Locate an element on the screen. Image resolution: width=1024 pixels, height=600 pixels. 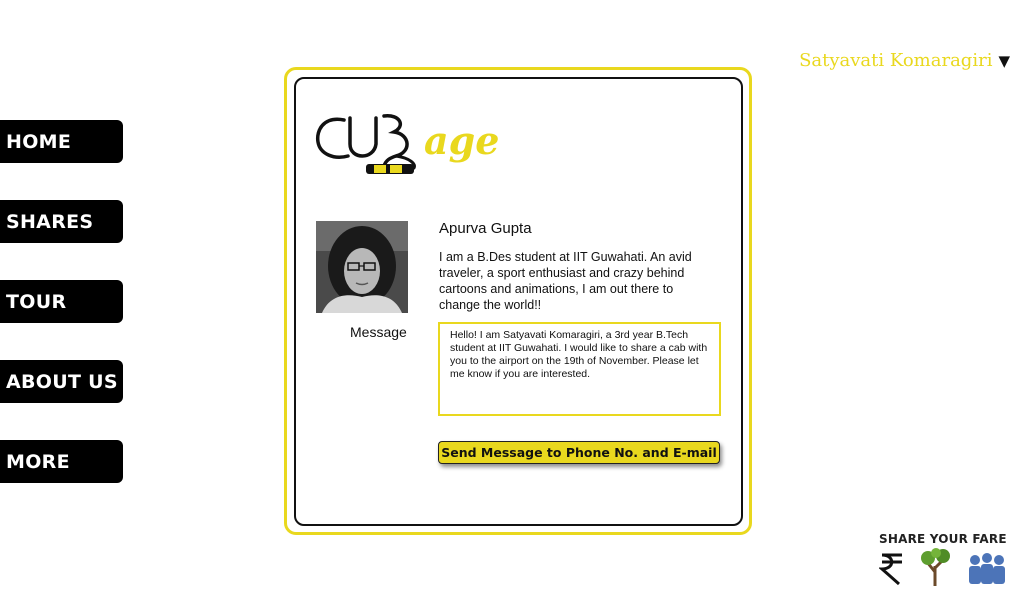
nav-item-label: ABOUT US is located at coordinates (62, 381).